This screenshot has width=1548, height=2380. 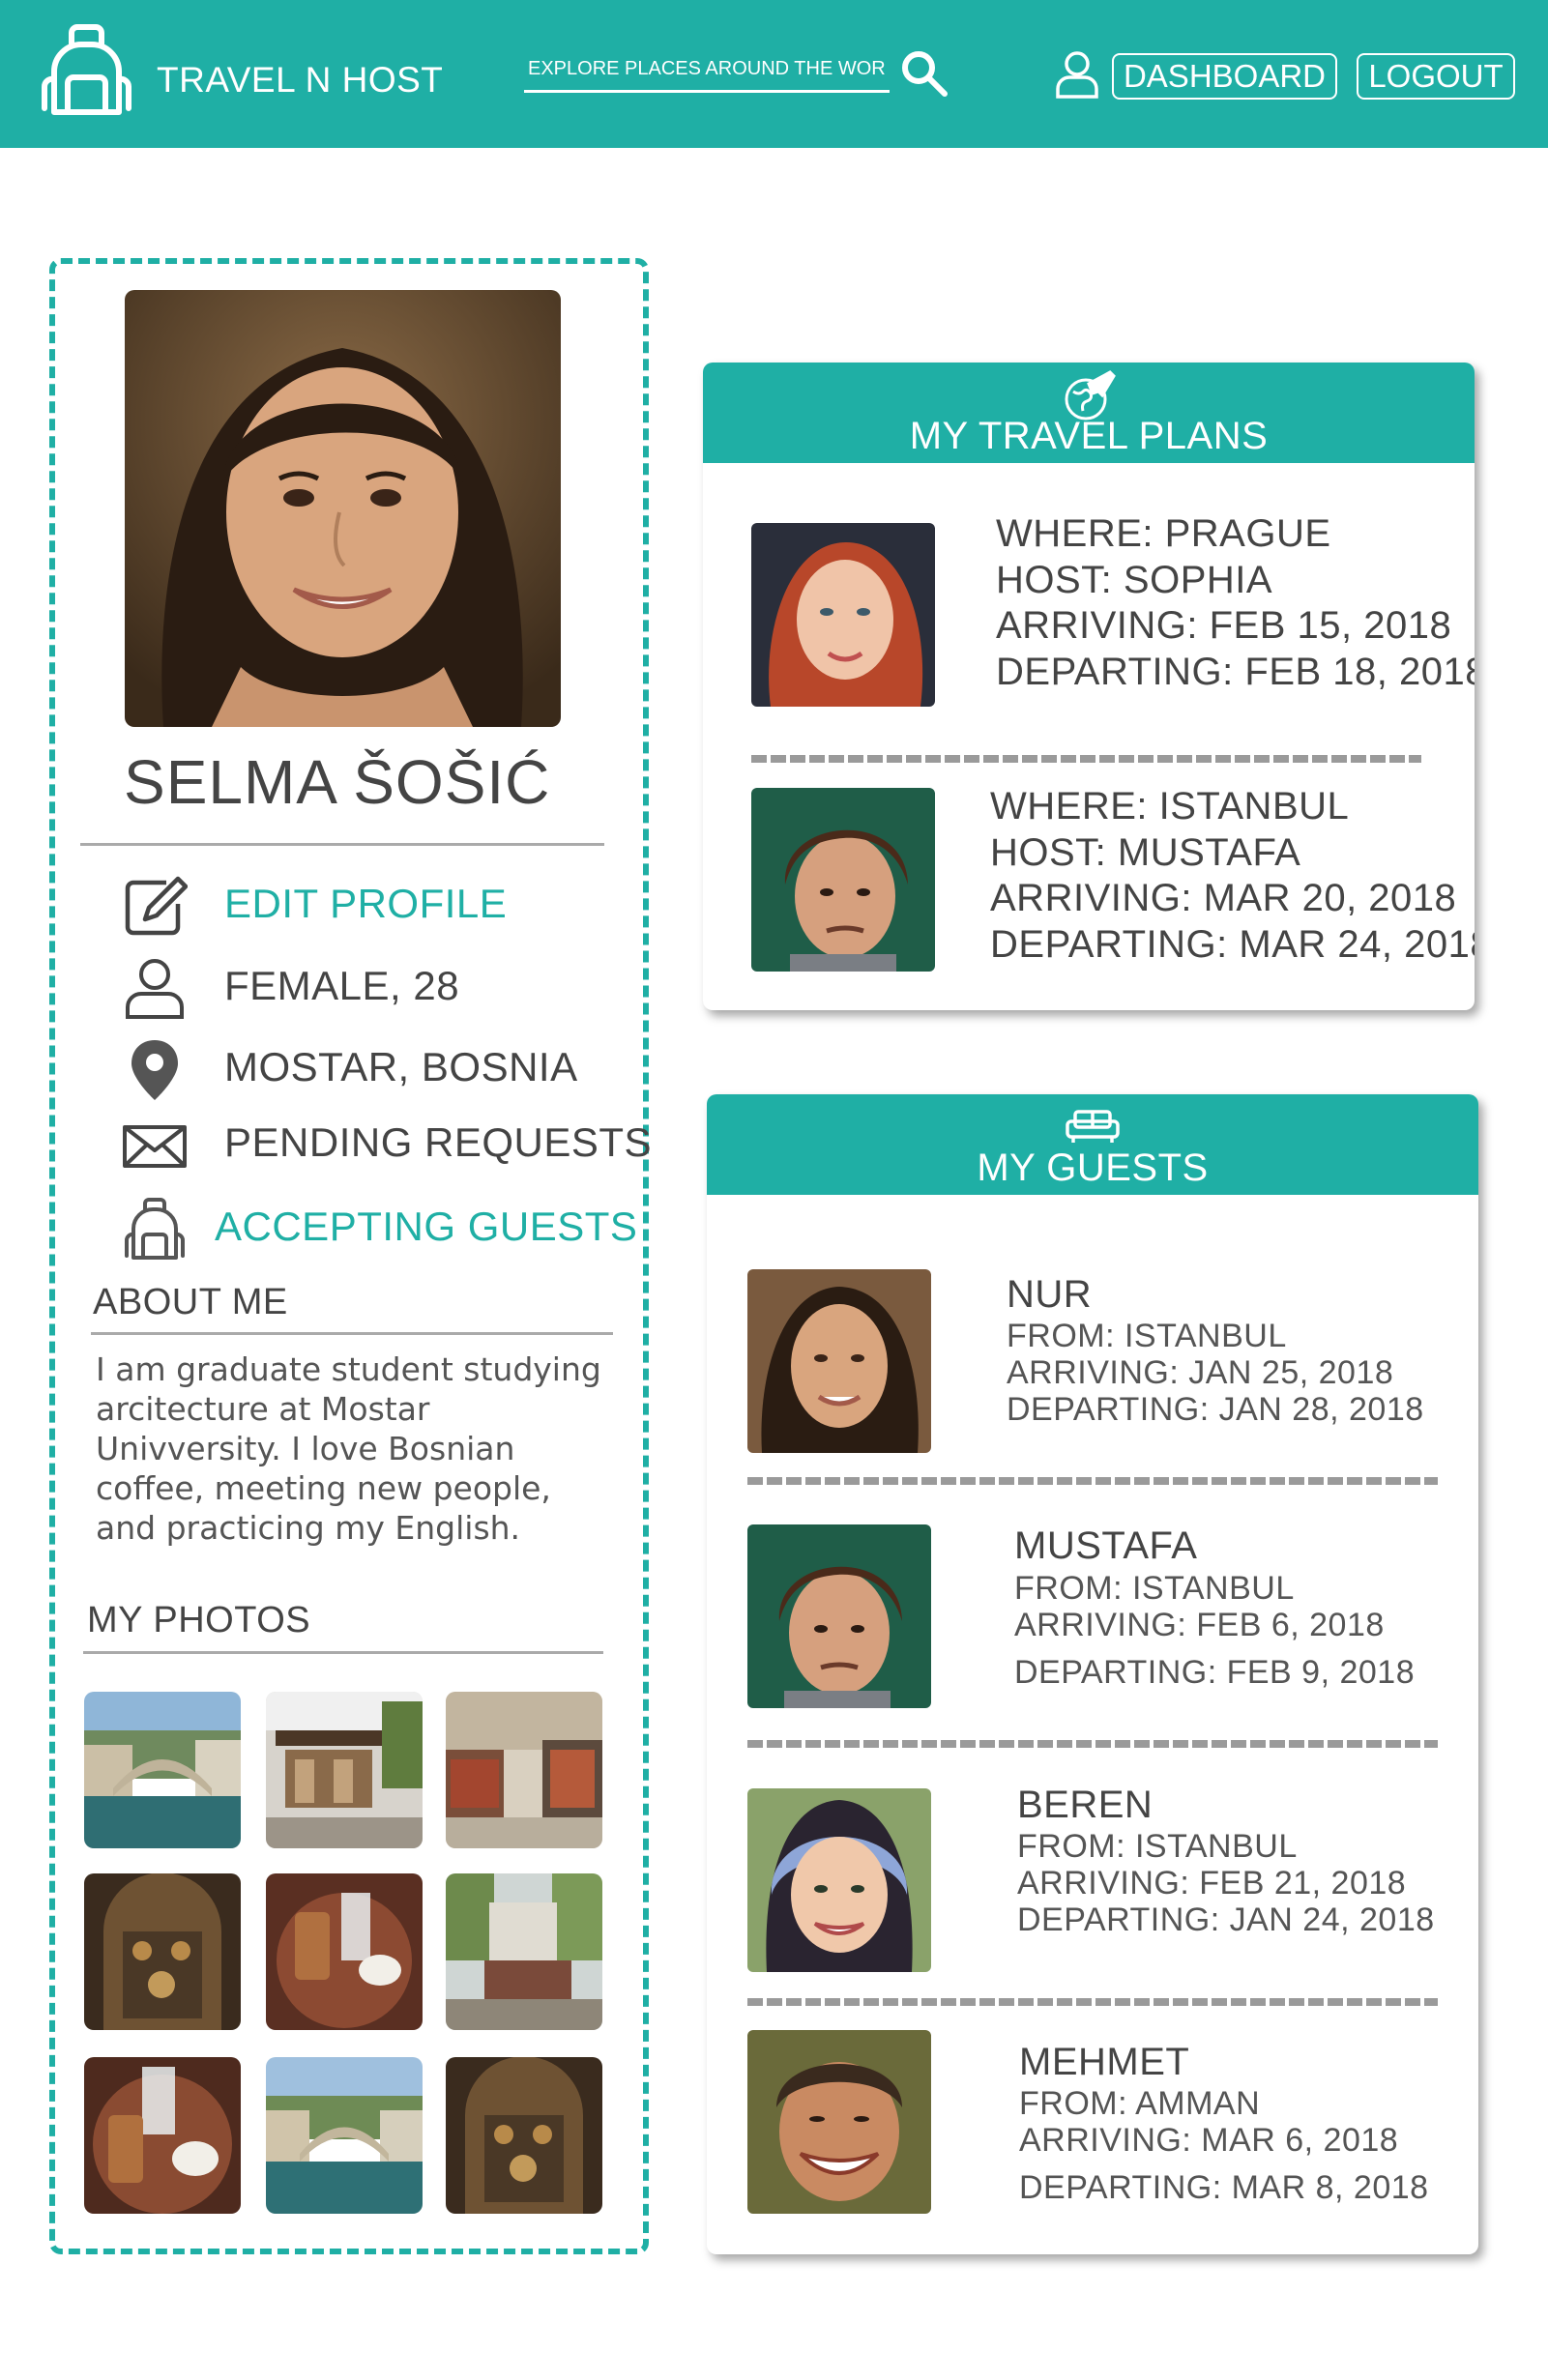 What do you see at coordinates (154, 1070) in the screenshot?
I see `location-pin-icon` at bounding box center [154, 1070].